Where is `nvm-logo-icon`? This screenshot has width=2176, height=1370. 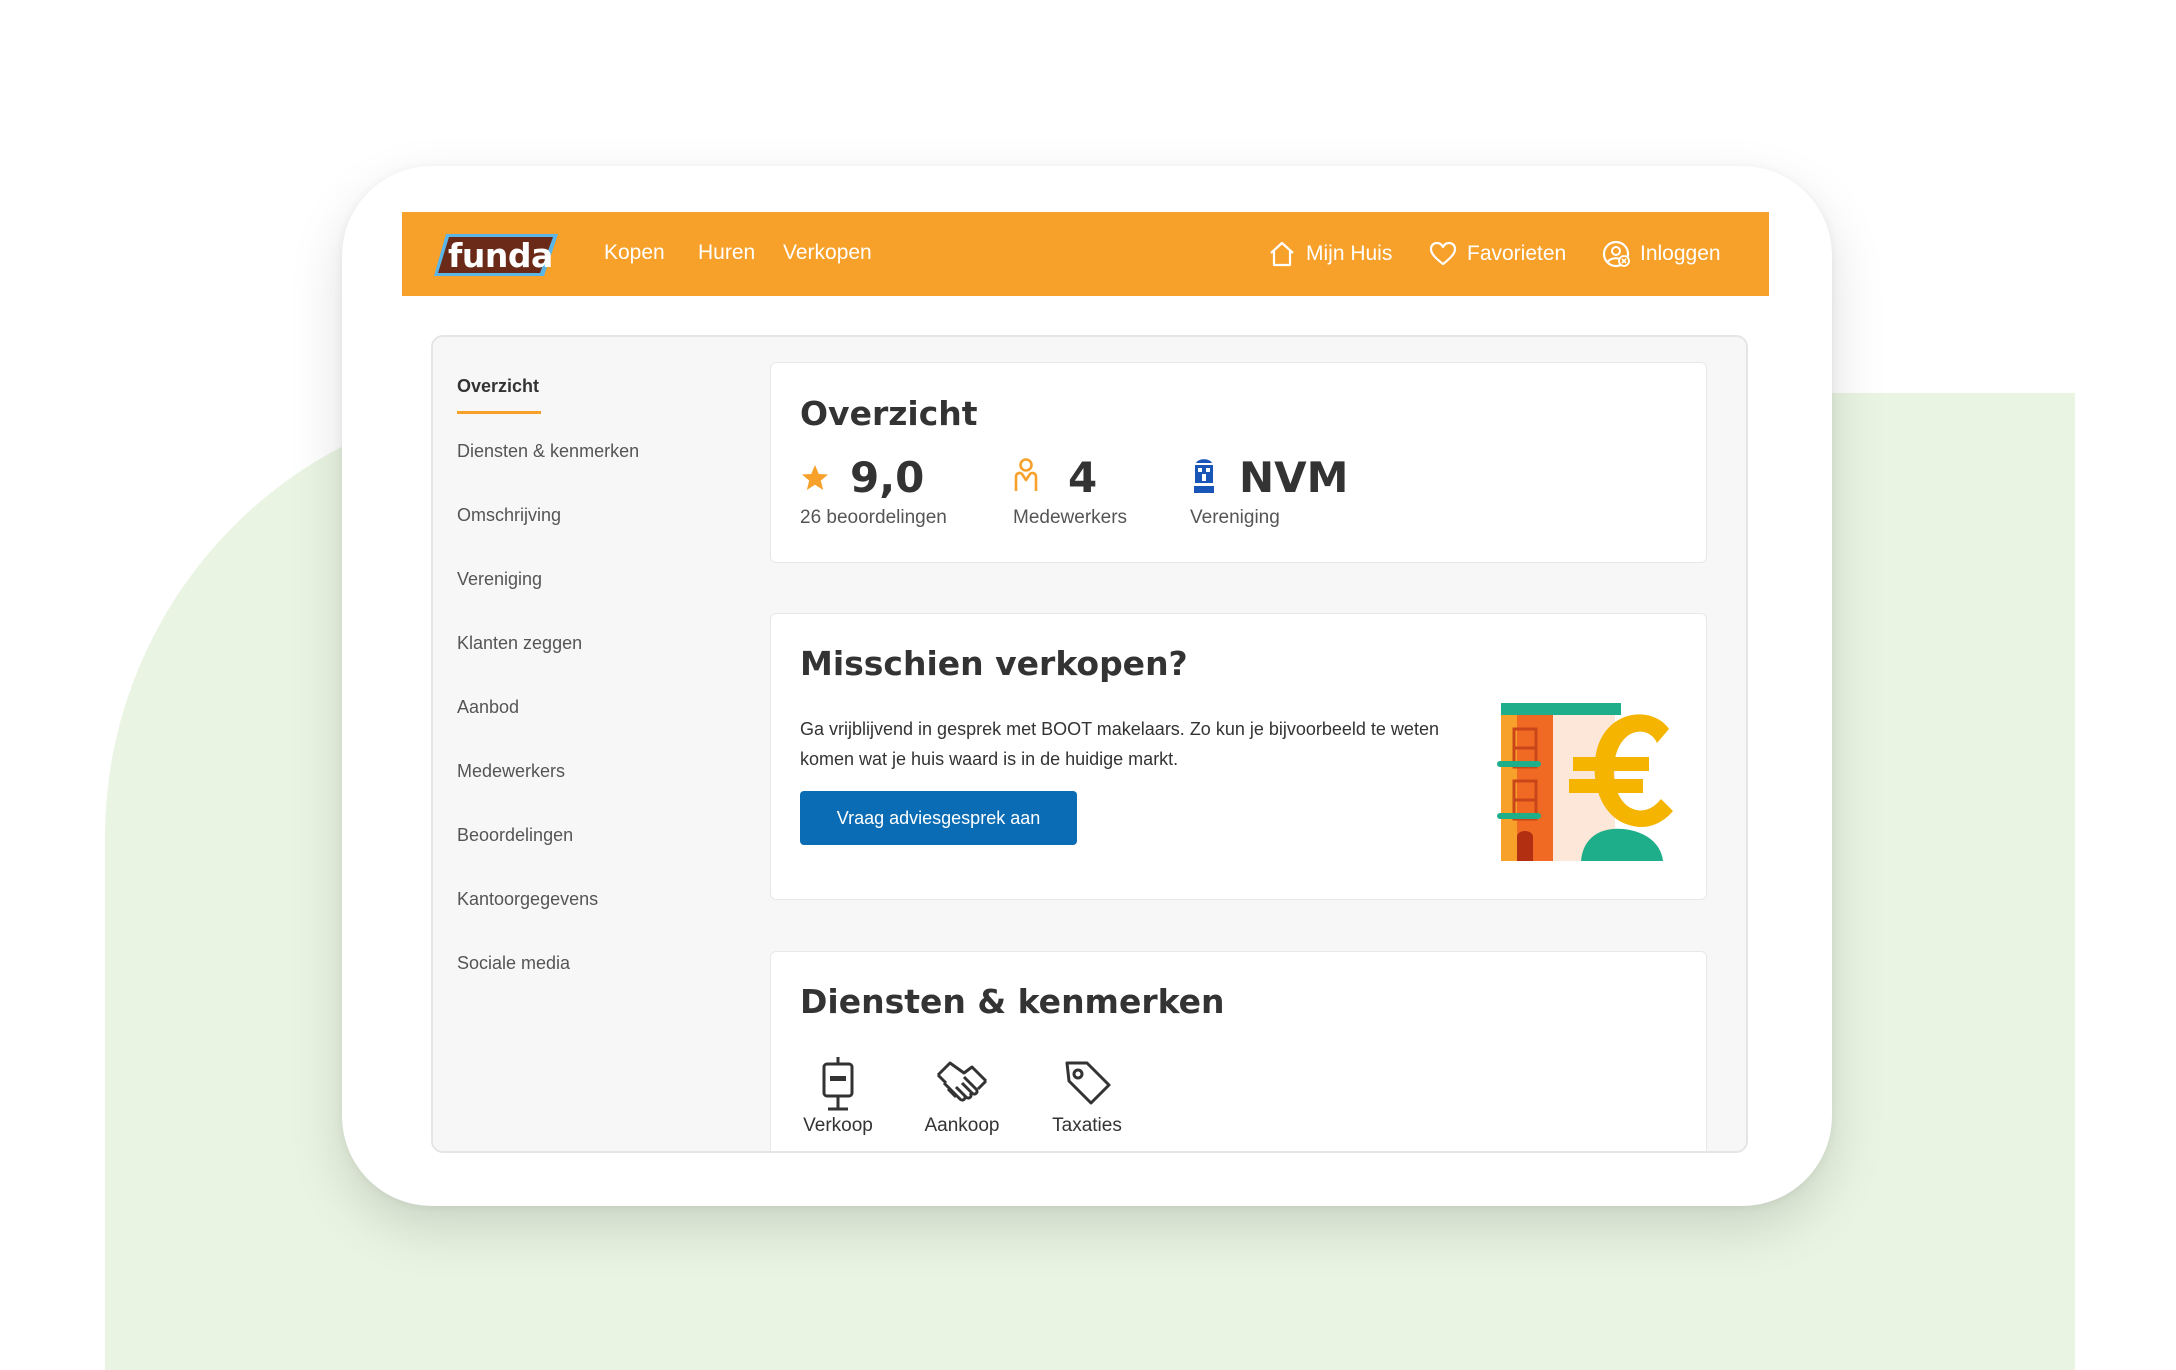
nvm-logo-icon is located at coordinates (1204, 476).